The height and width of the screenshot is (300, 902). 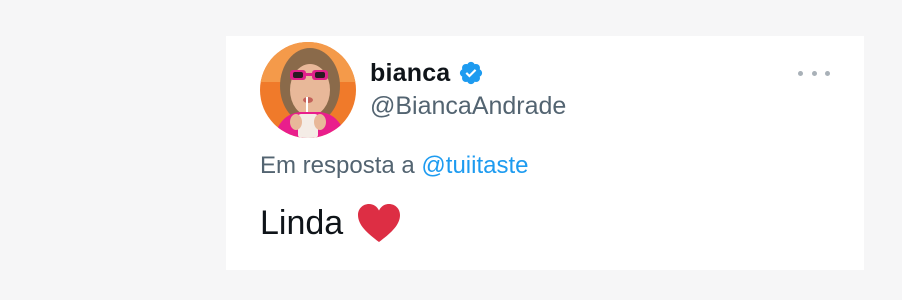 What do you see at coordinates (474, 165) in the screenshot?
I see `reply-to-link: @tuiitaste` at bounding box center [474, 165].